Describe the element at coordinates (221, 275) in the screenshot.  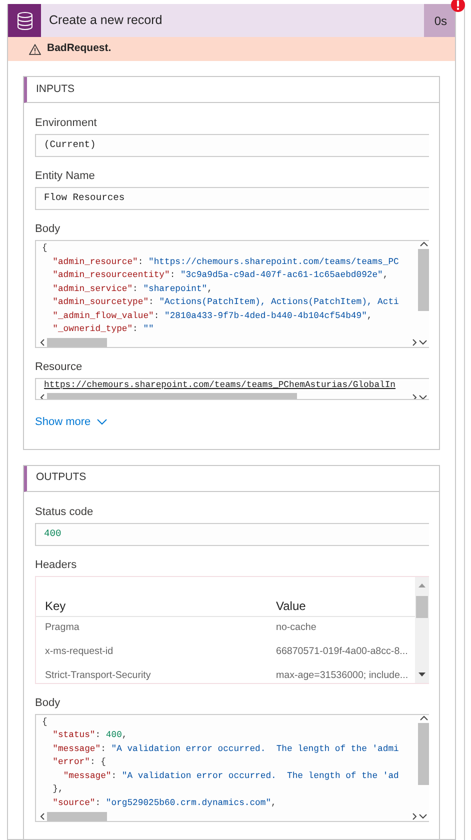
I see `code-line: "admin_resourceentity": "3c9a9d5a-c9ad-407f-ac61-1c65aebd092e",` at that location.